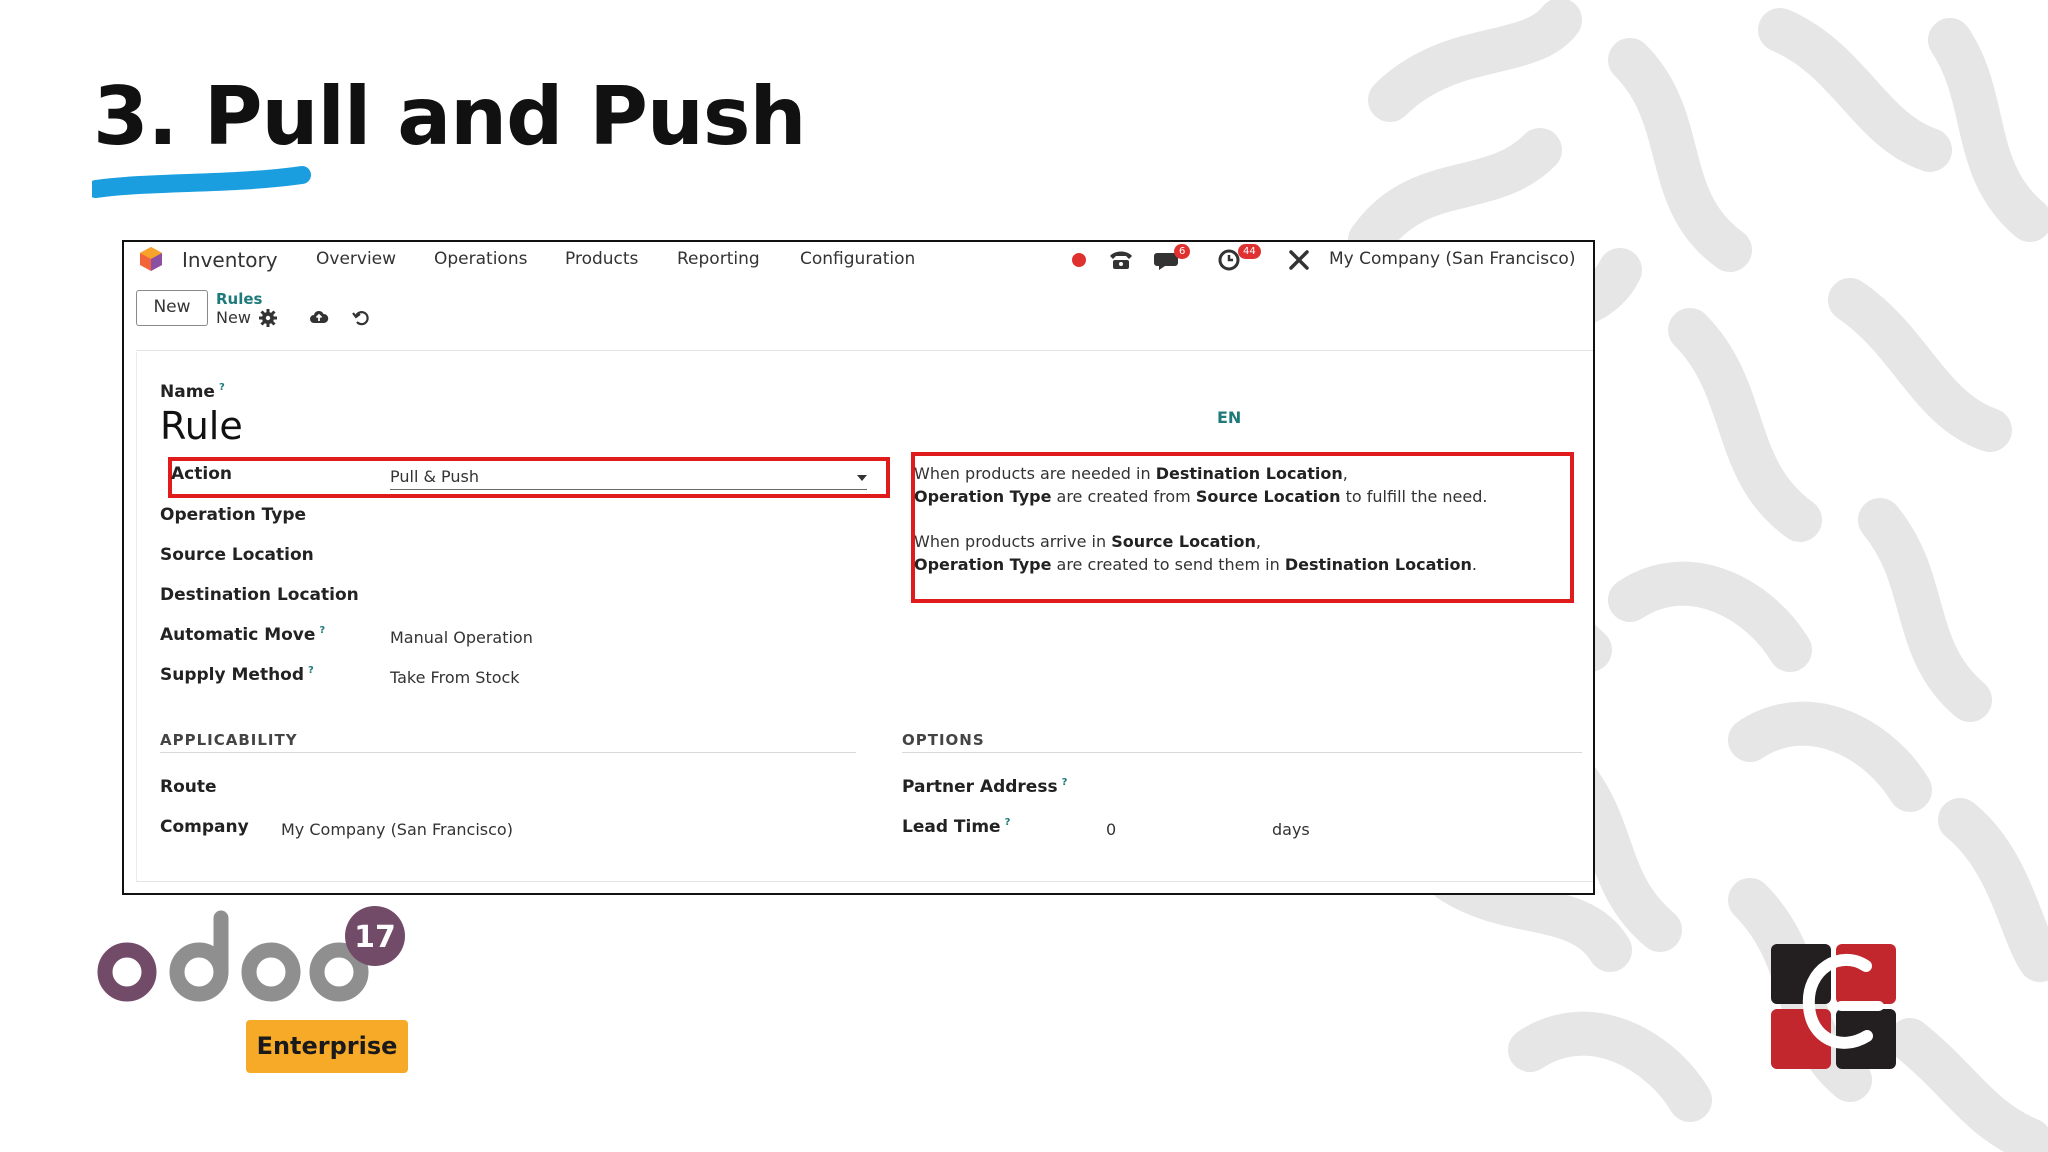 The width and height of the screenshot is (2048, 1152). What do you see at coordinates (192, 392) in the screenshot?
I see `name-label: Name?` at bounding box center [192, 392].